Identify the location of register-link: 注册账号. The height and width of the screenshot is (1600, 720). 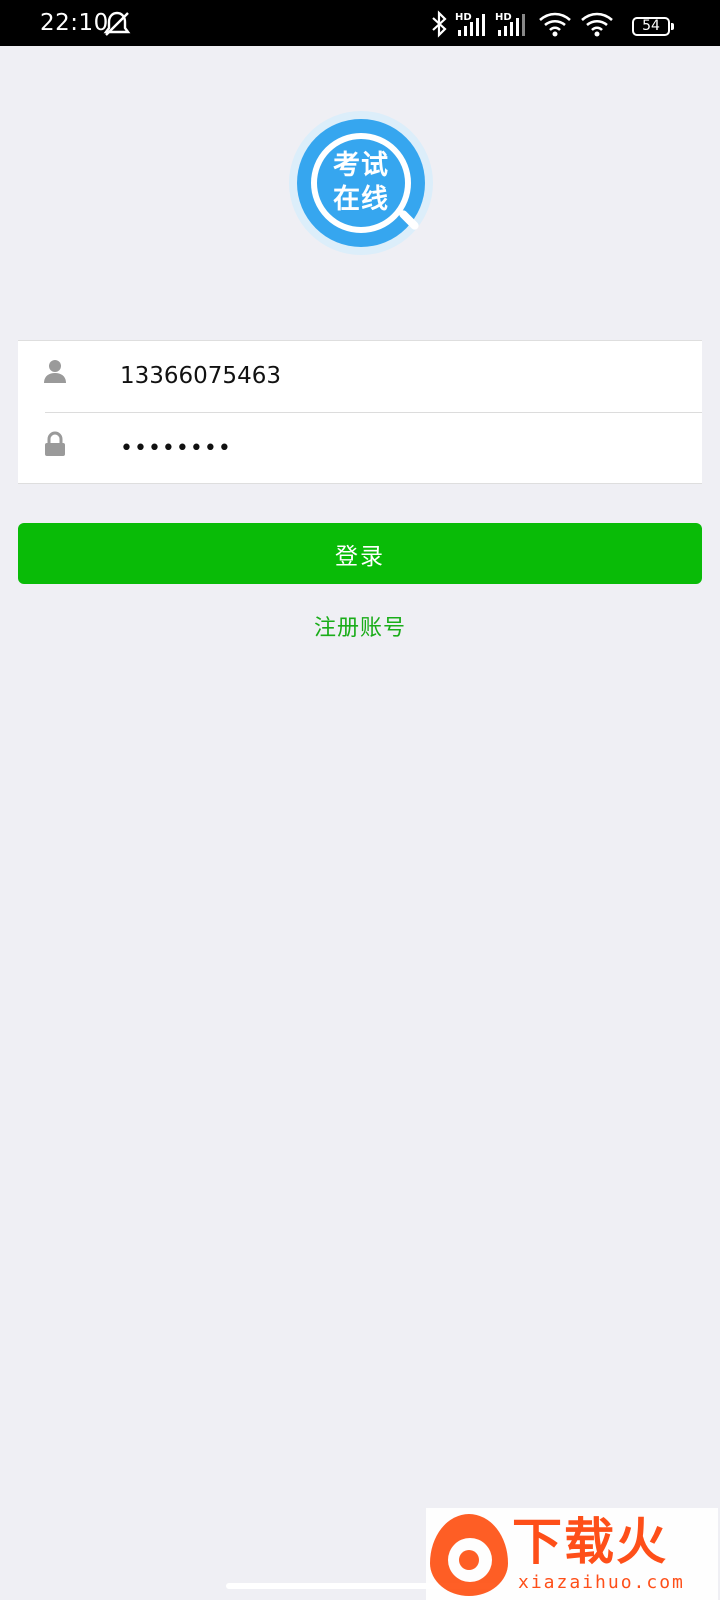
(360, 626).